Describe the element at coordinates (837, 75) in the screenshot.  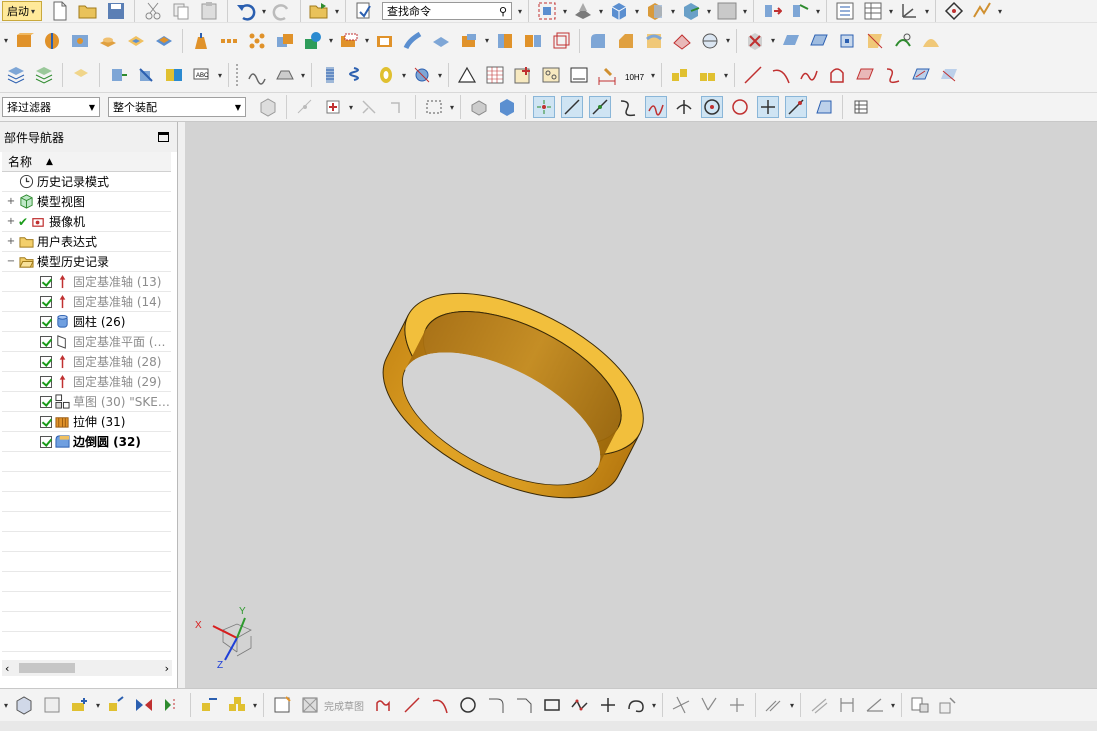
I see `profile-icon` at that location.